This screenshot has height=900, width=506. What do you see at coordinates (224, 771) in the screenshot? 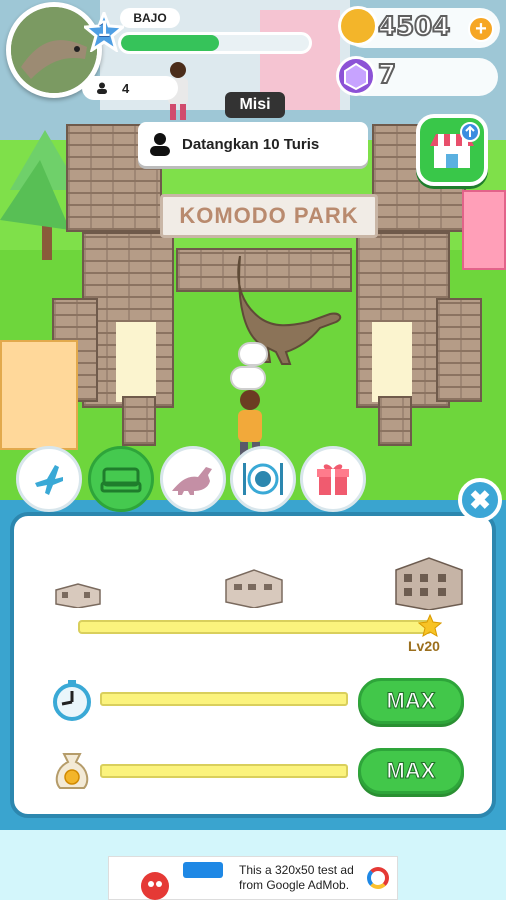
I see `income-stat-bar` at bounding box center [224, 771].